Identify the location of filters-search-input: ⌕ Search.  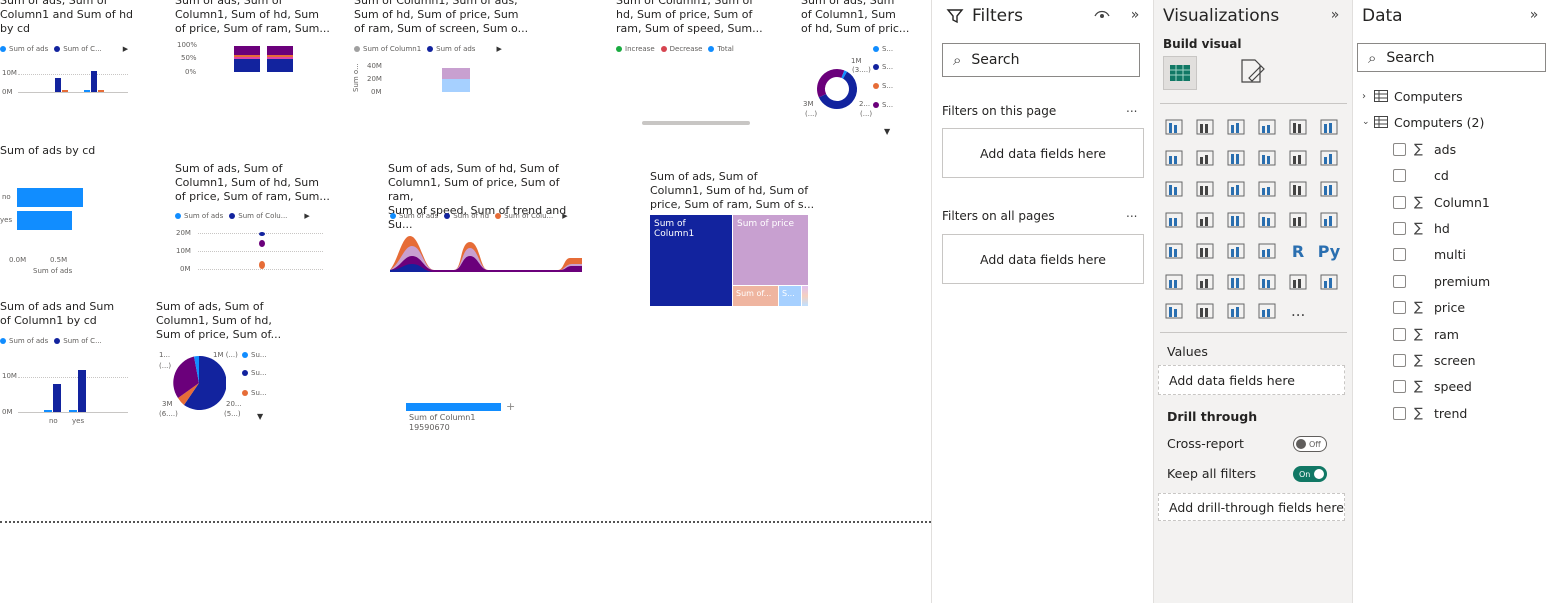
(1041, 60).